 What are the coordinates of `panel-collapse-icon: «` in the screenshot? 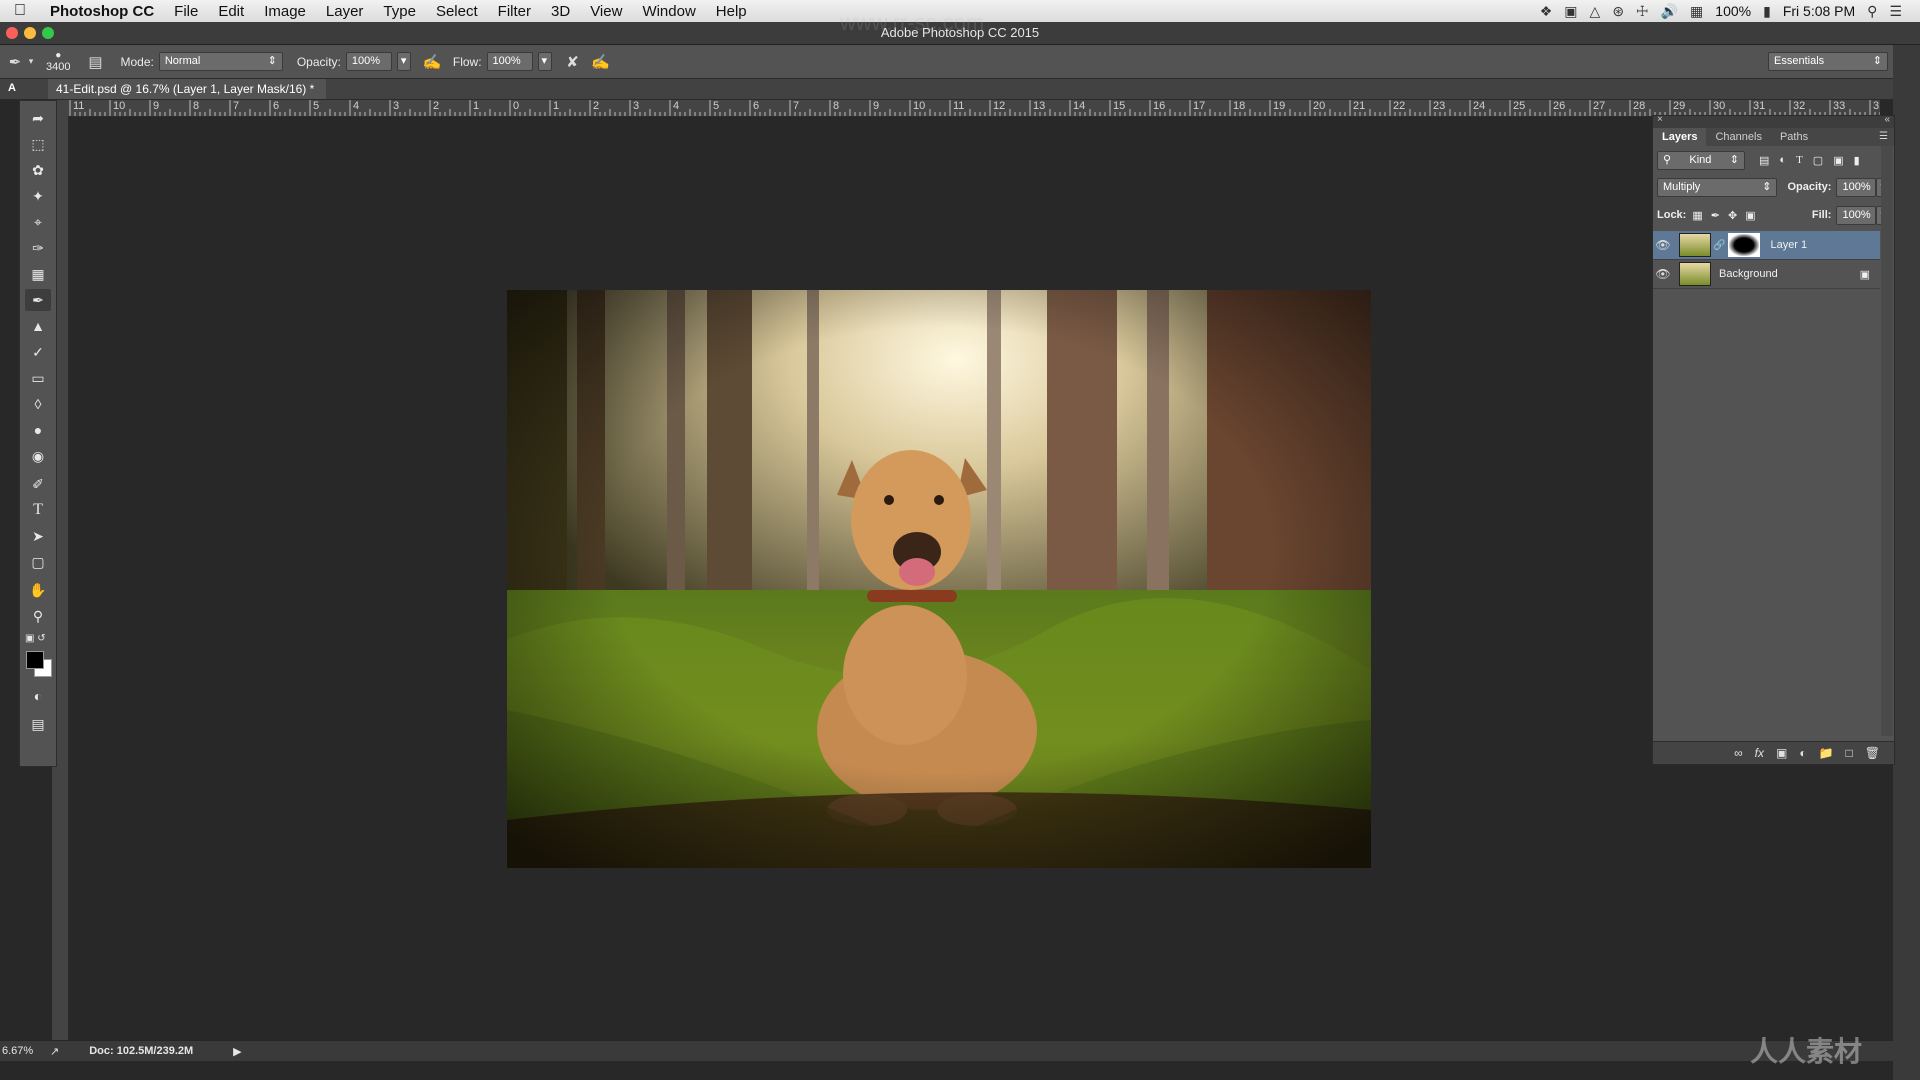 It's located at (1887, 119).